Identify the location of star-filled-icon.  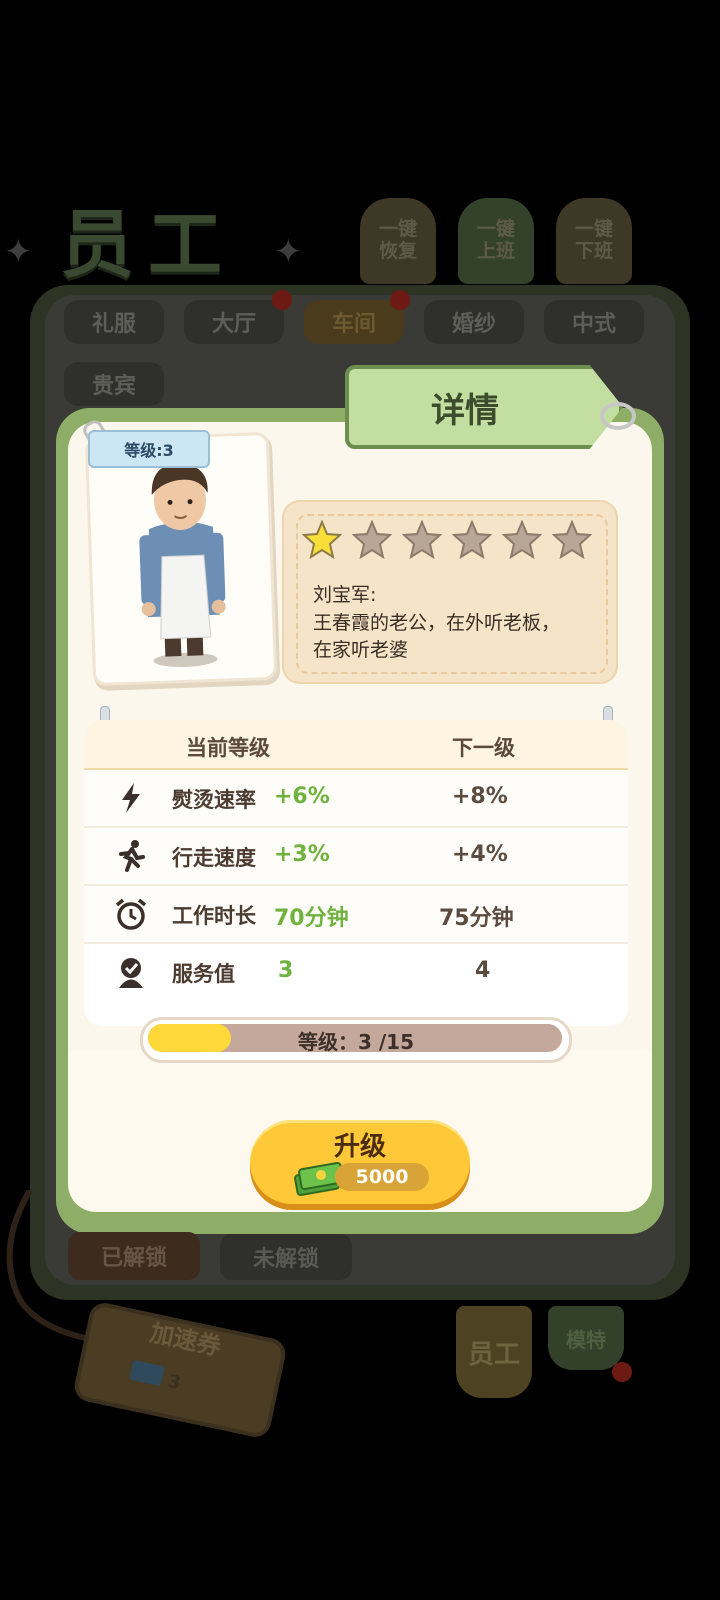
(322, 540).